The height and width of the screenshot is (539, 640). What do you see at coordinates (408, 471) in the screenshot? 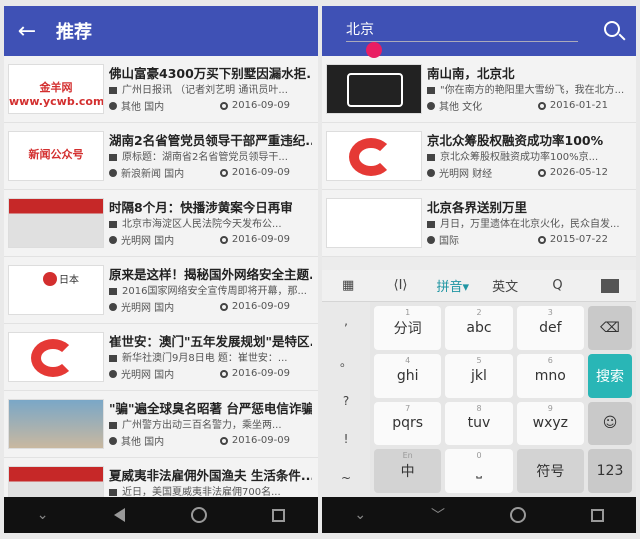
I see `keyboard-key: En 中` at bounding box center [408, 471].